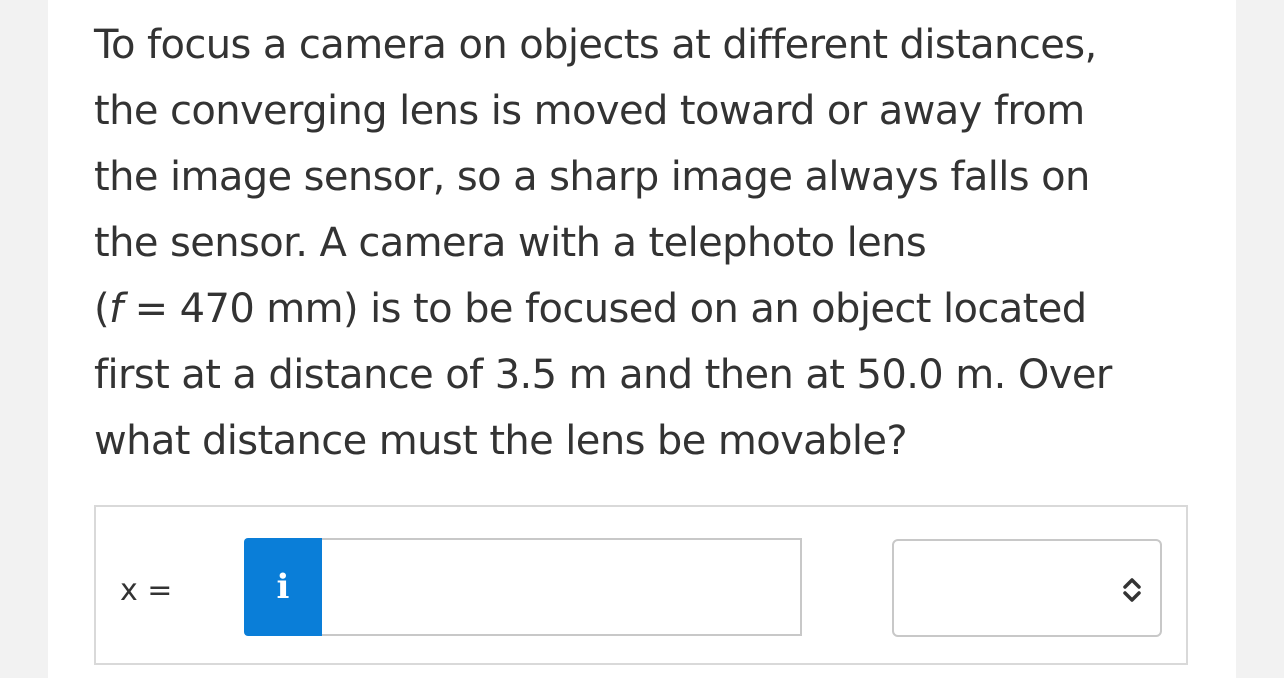 The width and height of the screenshot is (1284, 678). Describe the element at coordinates (116, 309) in the screenshot. I see `focal-length-variable: f` at that location.